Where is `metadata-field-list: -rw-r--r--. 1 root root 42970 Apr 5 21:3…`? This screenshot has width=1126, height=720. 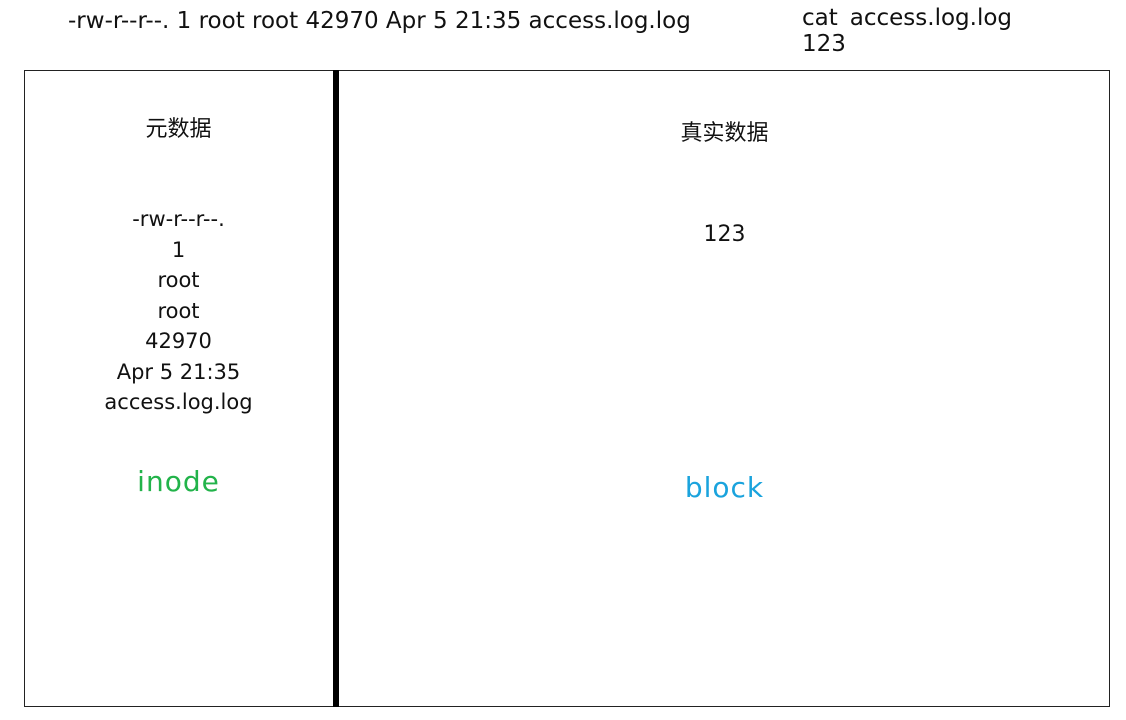 metadata-field-list: -rw-r--r--. 1 root root 42970 Apr 5 21:3… is located at coordinates (178, 311).